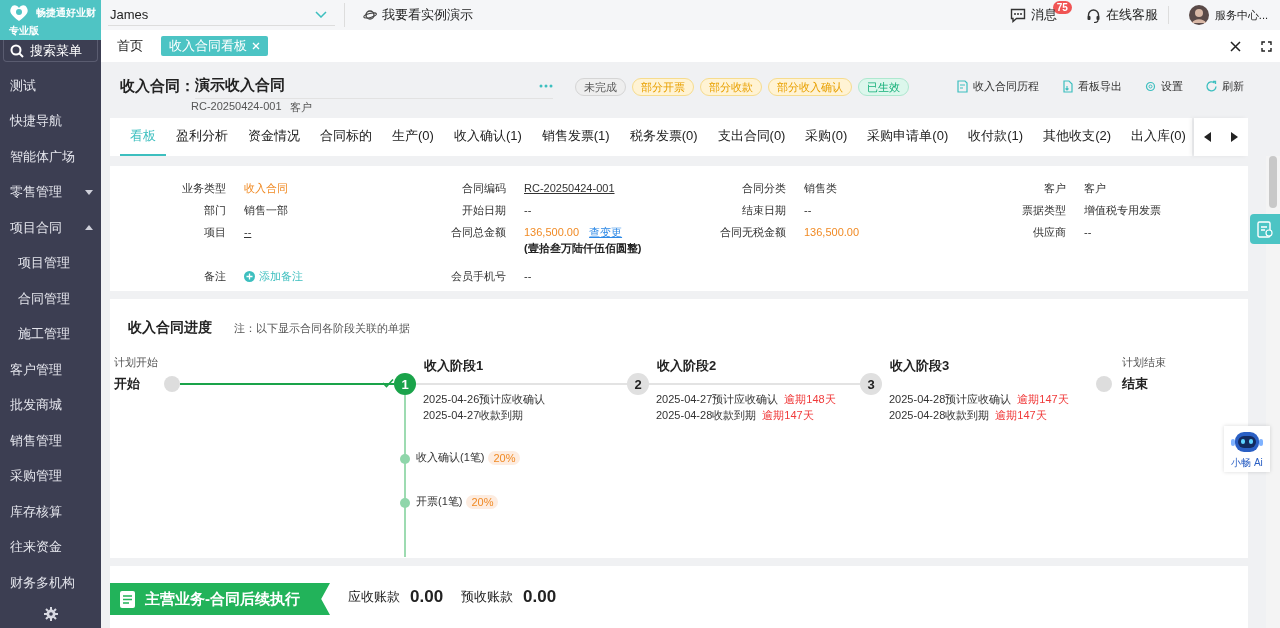  What do you see at coordinates (405, 384) in the screenshot?
I see `stage-number: 1` at bounding box center [405, 384].